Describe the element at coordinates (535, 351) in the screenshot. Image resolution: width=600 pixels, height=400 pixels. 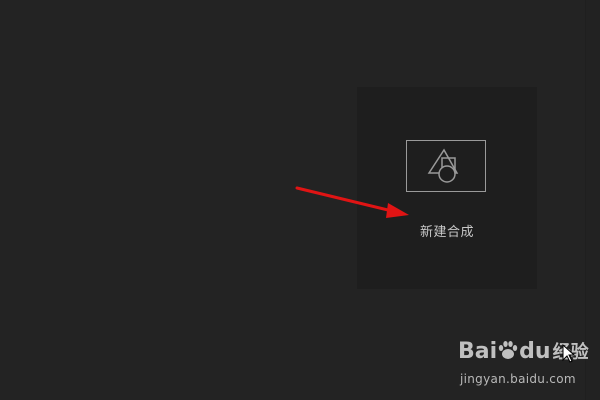
I see `watermark-logo-suffix: du` at that location.